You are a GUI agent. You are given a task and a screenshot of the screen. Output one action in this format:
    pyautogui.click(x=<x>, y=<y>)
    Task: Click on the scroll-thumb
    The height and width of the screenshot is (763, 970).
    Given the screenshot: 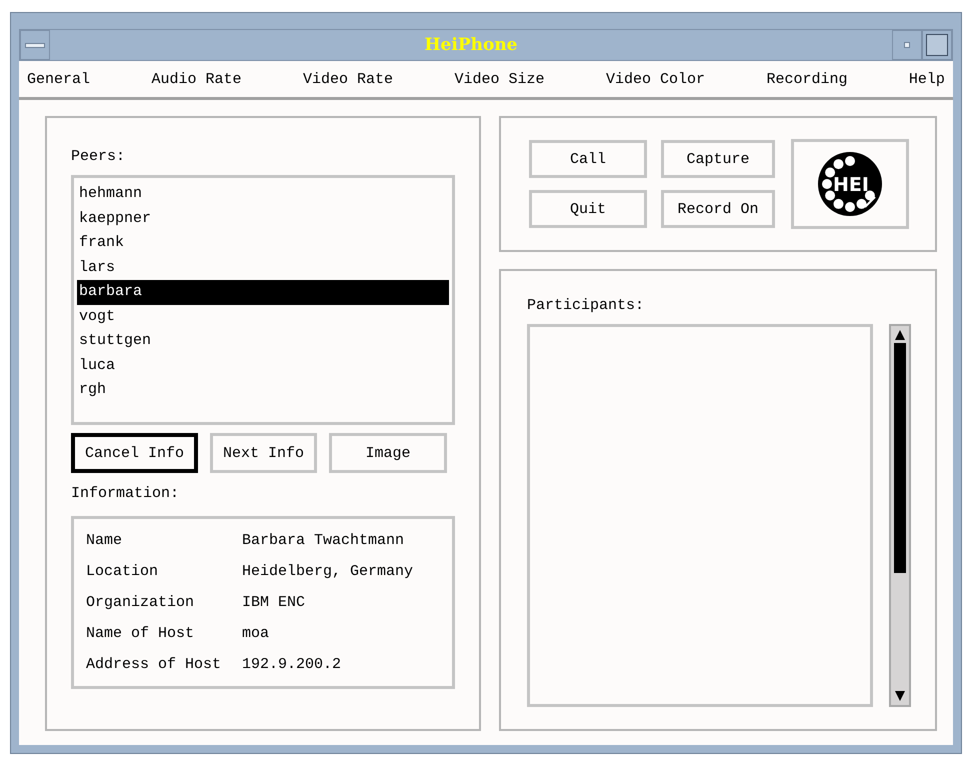 What is the action you would take?
    pyautogui.click(x=900, y=458)
    